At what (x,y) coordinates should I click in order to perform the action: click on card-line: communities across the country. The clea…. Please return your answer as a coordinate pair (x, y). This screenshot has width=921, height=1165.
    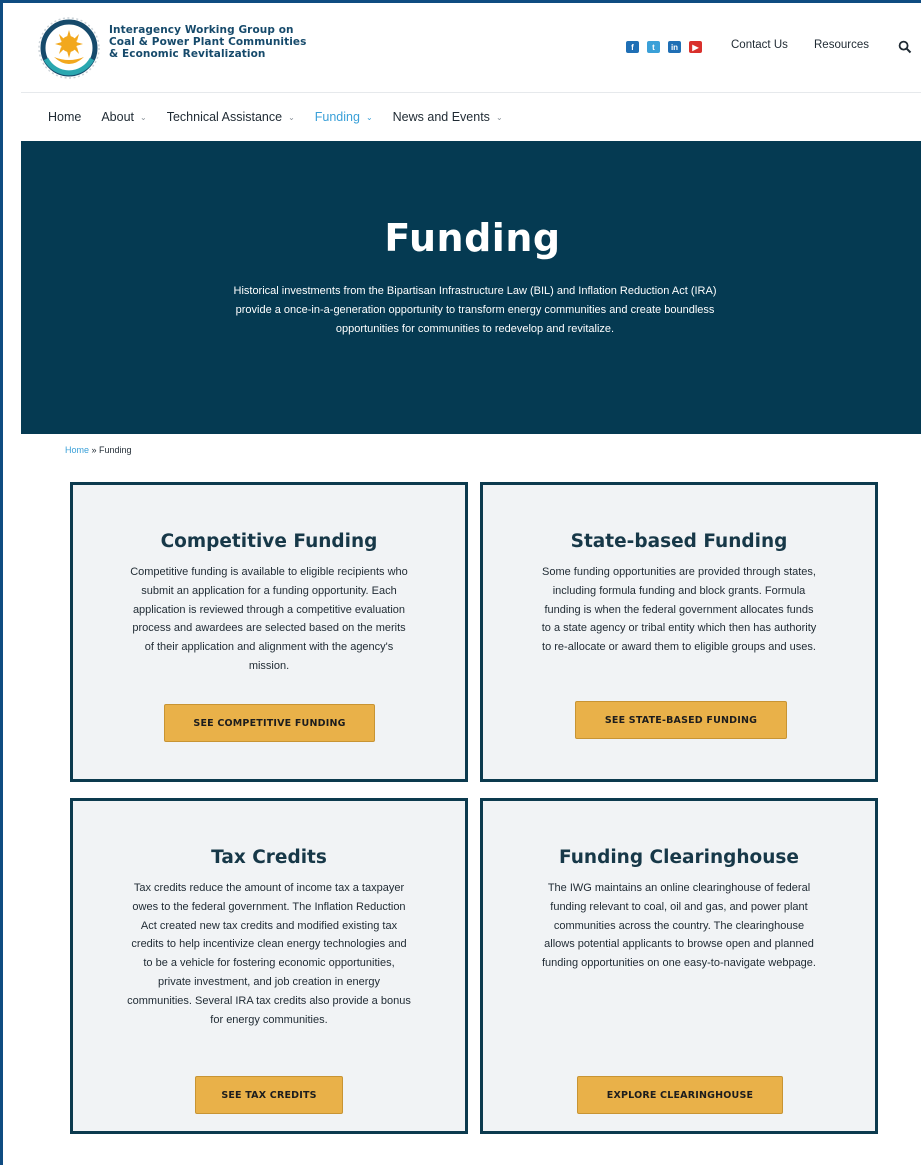
    Looking at the image, I should click on (679, 925).